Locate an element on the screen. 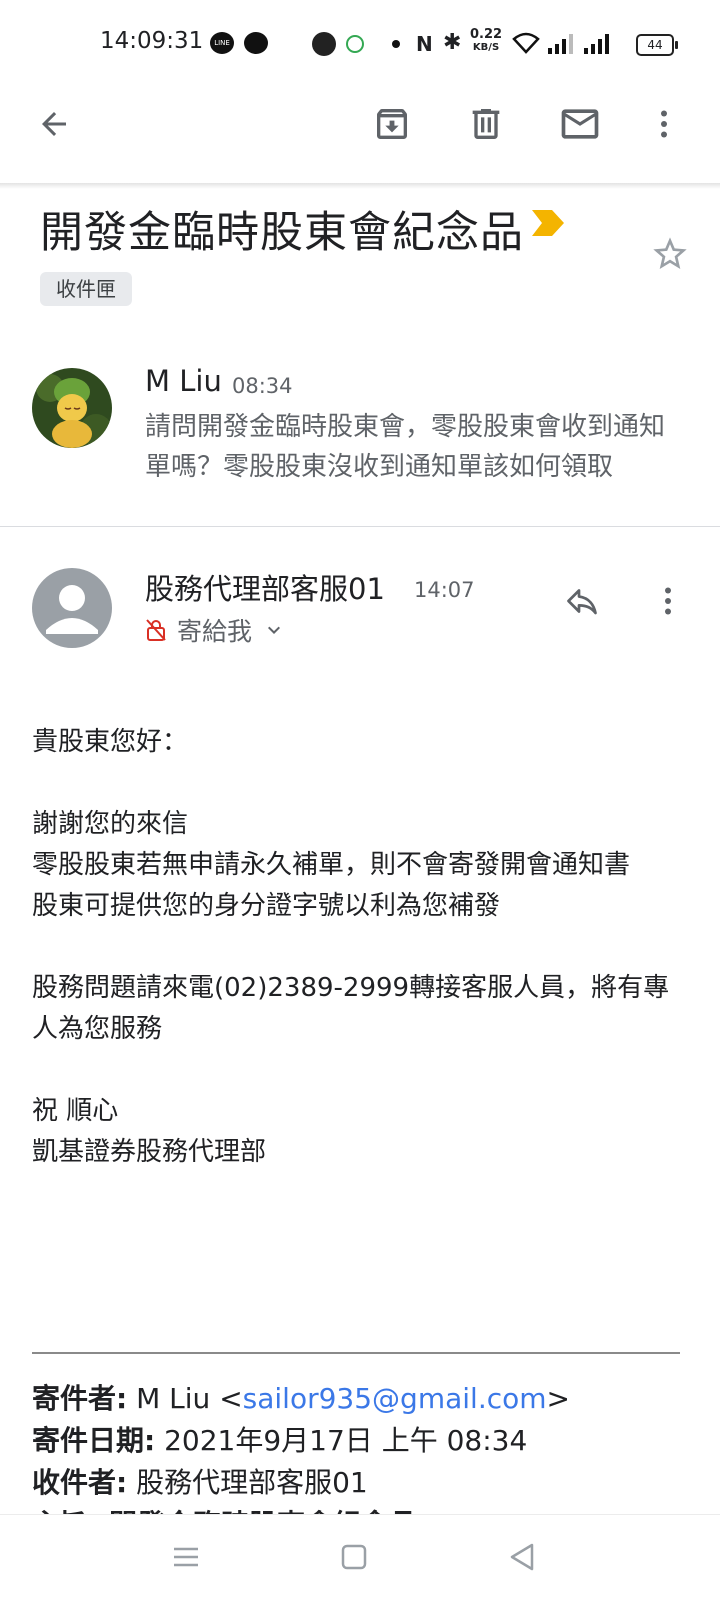 This screenshot has height=1601, width=720. mark-unread-button is located at coordinates (580, 124).